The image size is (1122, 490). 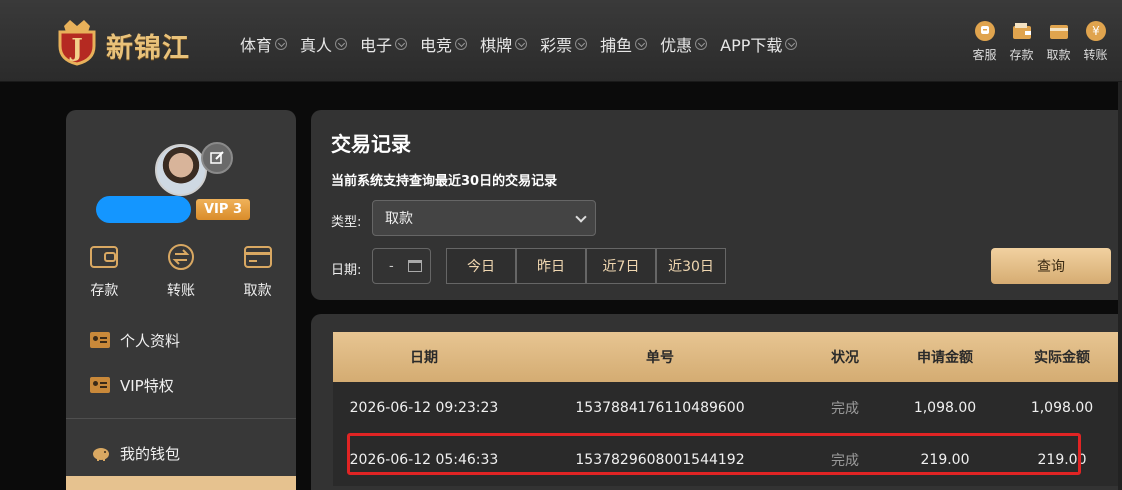 I want to click on nav-item-sports: 体育, so click(x=264, y=44).